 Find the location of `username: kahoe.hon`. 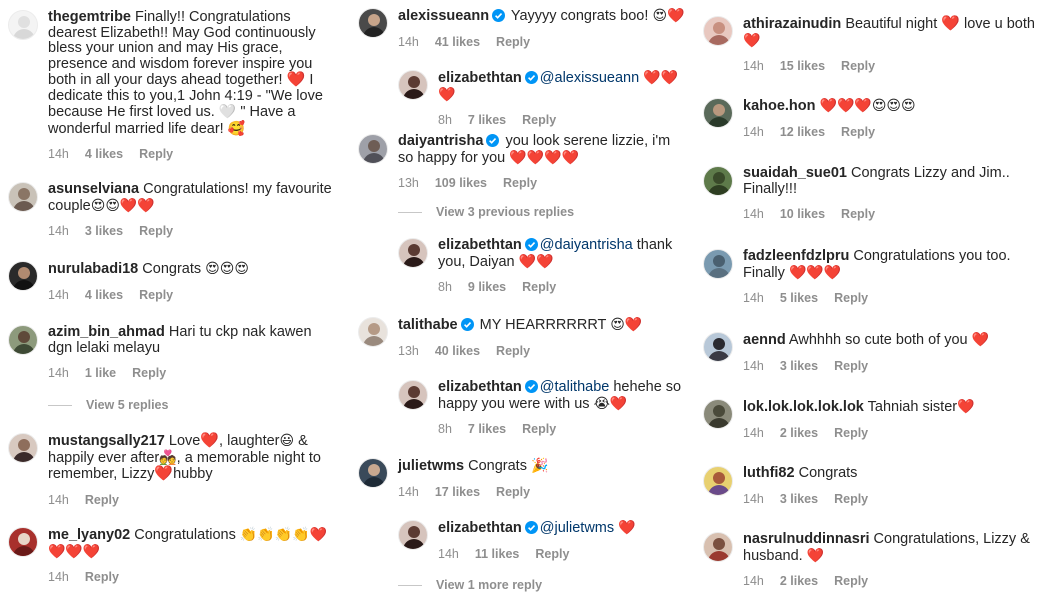

username: kahoe.hon is located at coordinates (779, 106).